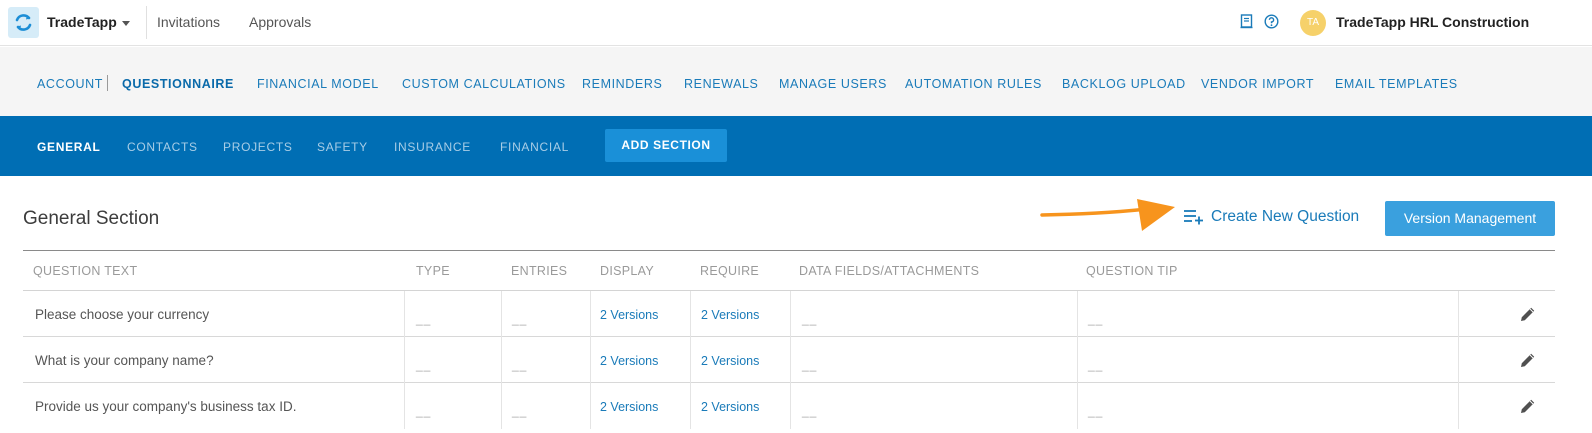 The image size is (1592, 433). I want to click on add-section-button: ADD SECTION, so click(666, 145).